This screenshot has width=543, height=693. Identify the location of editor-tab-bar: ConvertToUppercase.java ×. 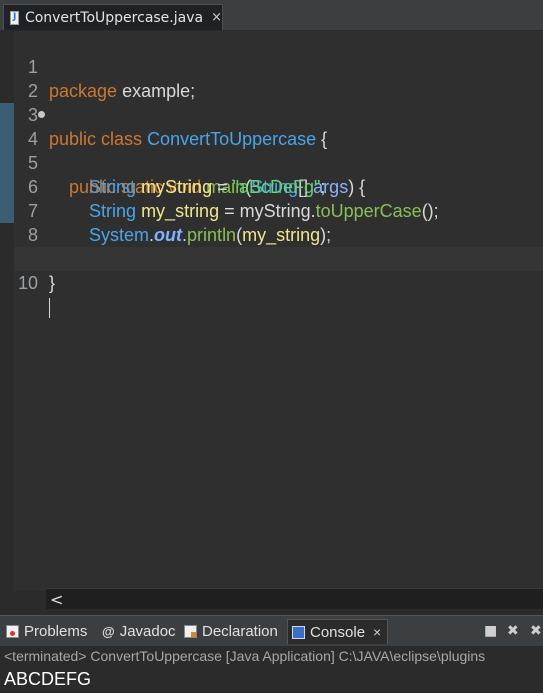
(271, 15).